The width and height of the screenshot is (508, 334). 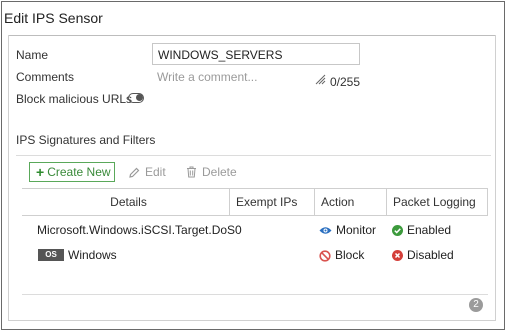 I want to click on create-new-button: + Create New, so click(x=72, y=172).